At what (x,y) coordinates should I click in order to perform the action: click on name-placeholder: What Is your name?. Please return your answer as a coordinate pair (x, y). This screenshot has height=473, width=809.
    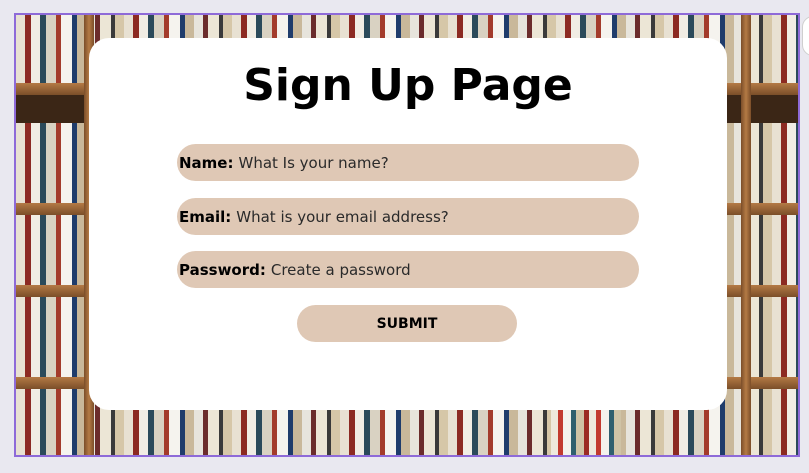
    Looking at the image, I should click on (313, 162).